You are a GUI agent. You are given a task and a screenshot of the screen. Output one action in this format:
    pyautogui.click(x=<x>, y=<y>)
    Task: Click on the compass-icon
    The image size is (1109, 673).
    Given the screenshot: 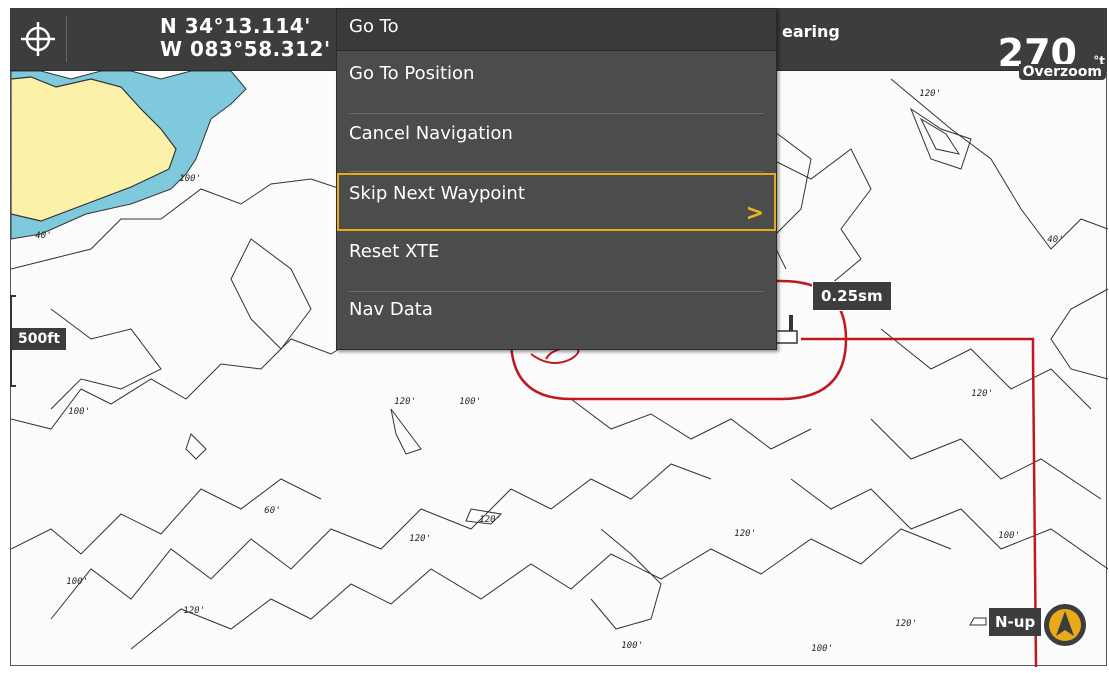 What is the action you would take?
    pyautogui.click(x=1065, y=625)
    